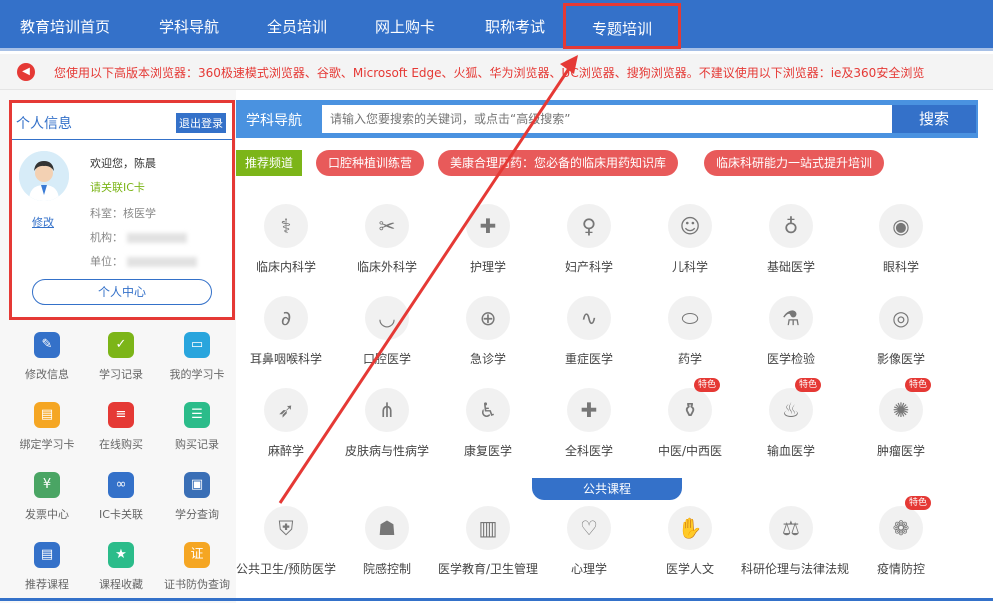 This screenshot has width=993, height=603. I want to click on bottom-border, so click(496, 599).